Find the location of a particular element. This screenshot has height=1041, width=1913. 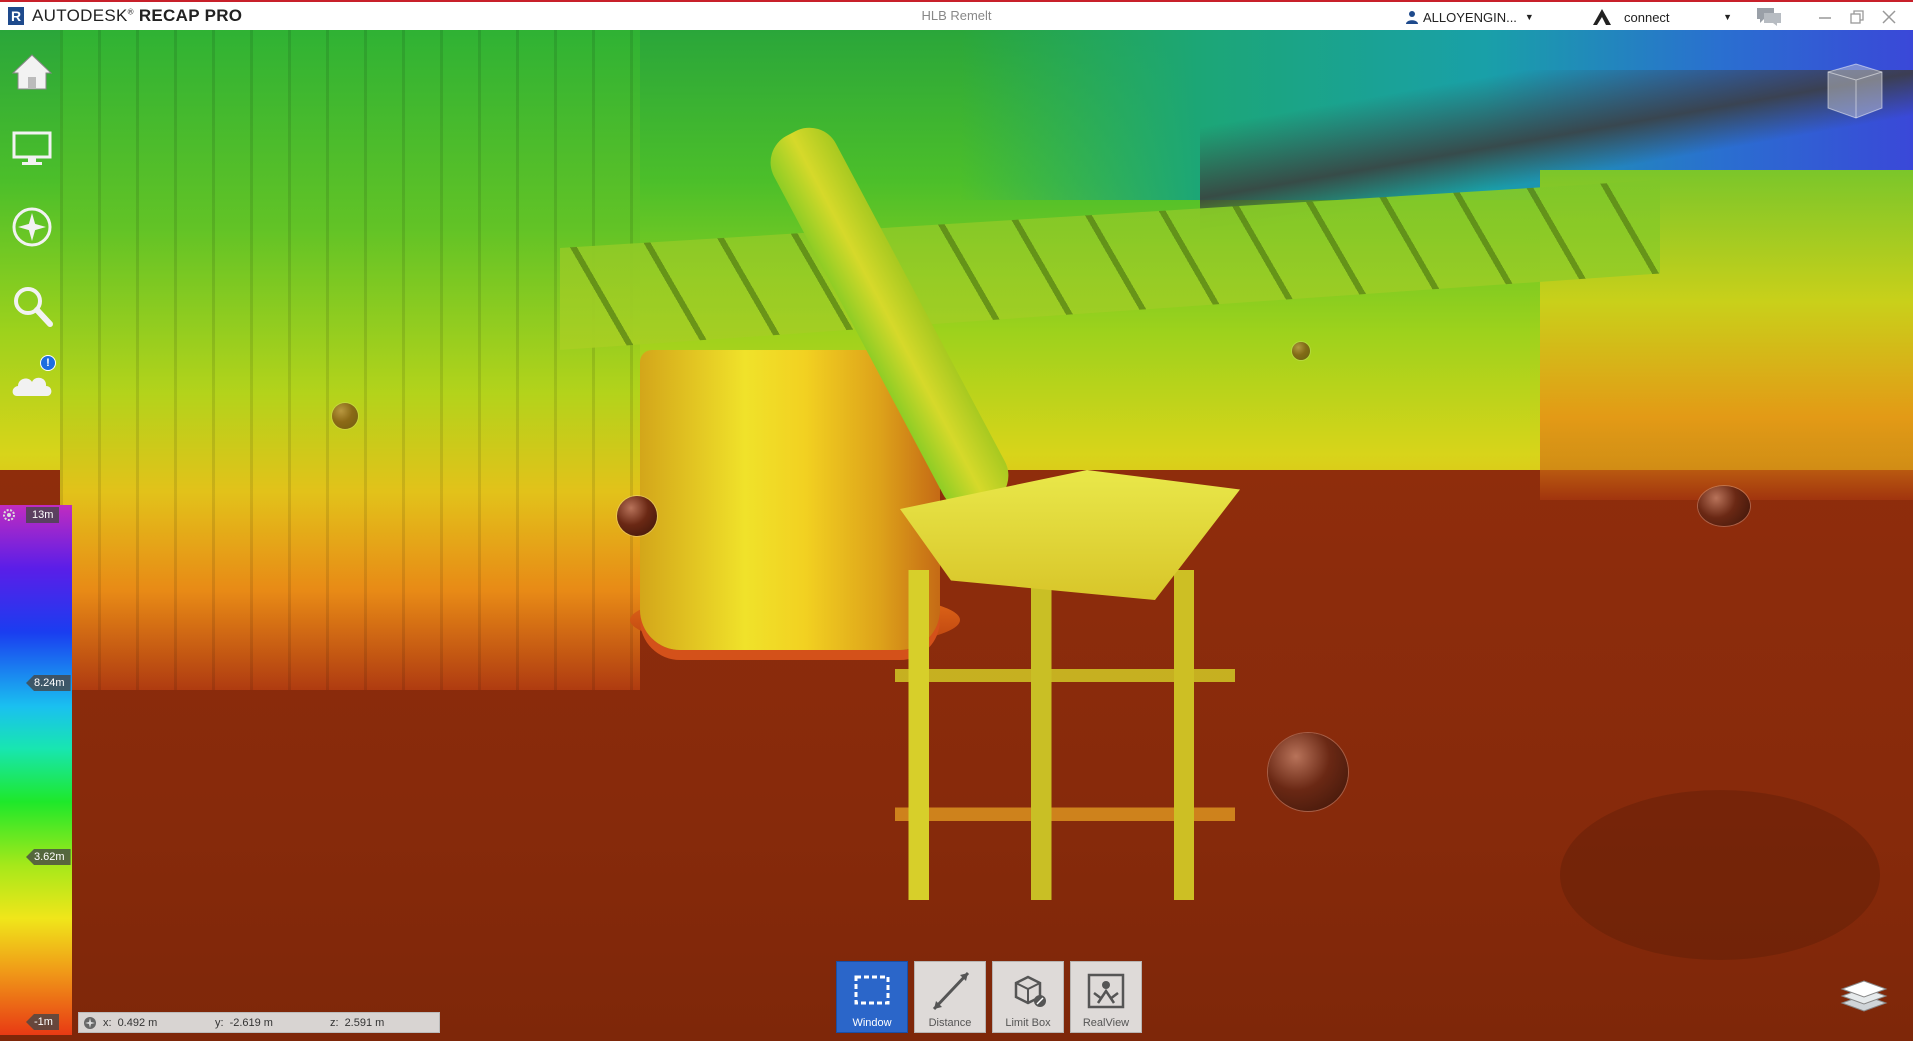

user-icon is located at coordinates (1412, 17).